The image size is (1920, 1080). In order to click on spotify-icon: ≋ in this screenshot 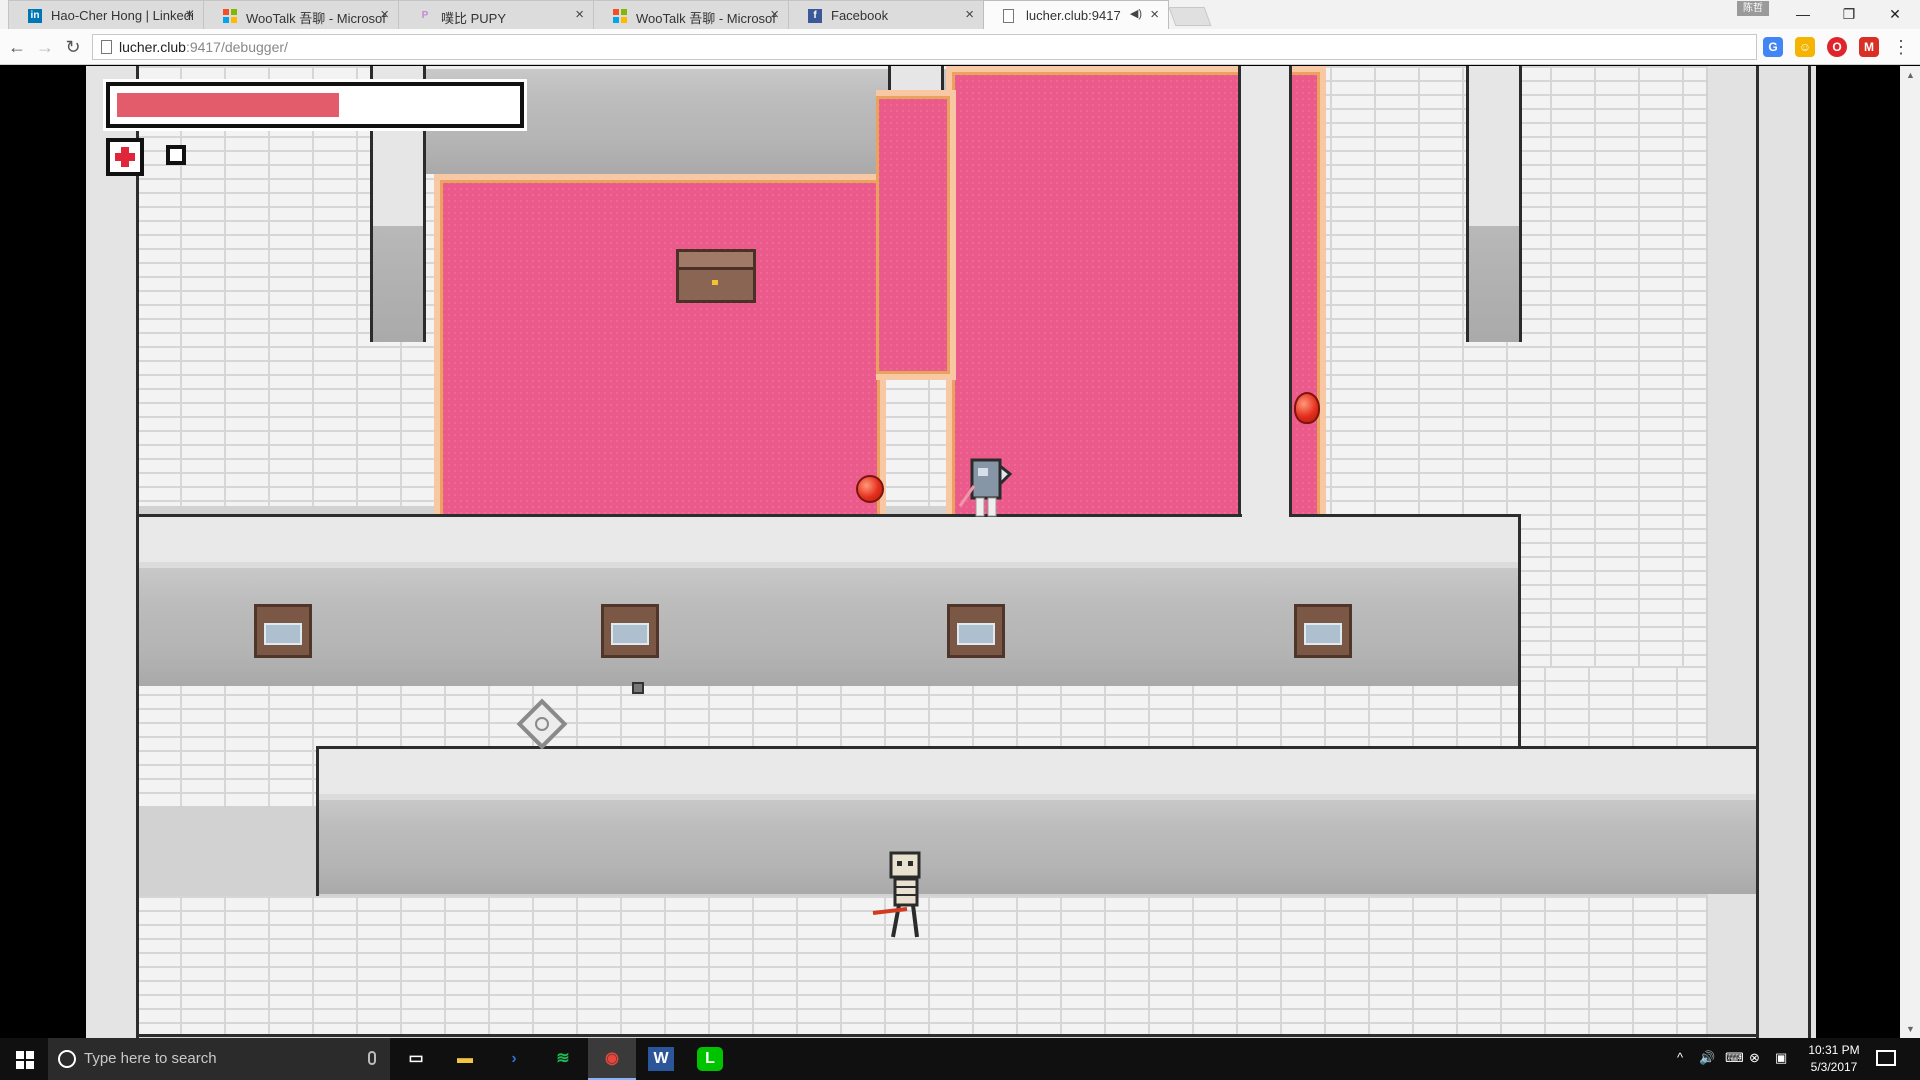, I will do `click(563, 1059)`.